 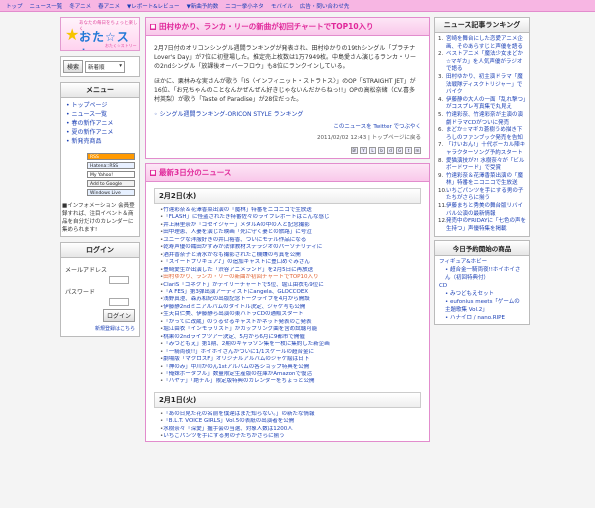 What do you see at coordinates (482, 134) in the screenshot?
I see `rank-item: 6. まどか☆マギカ蒼樹うめ描き下ろしのファンブック発売を告知` at bounding box center [482, 134].